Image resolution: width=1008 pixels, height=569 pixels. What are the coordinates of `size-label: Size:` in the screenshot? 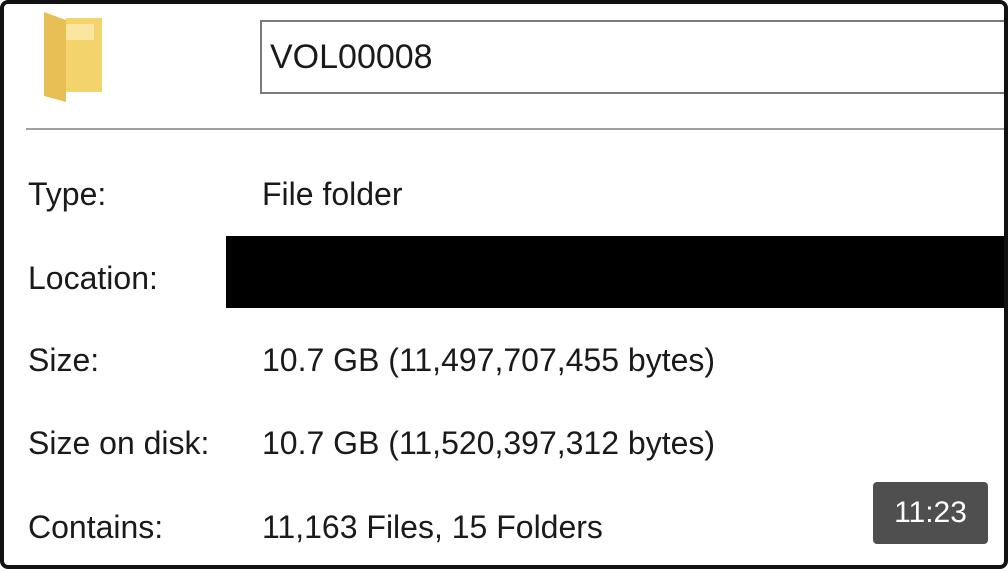 It's located at (64, 360).